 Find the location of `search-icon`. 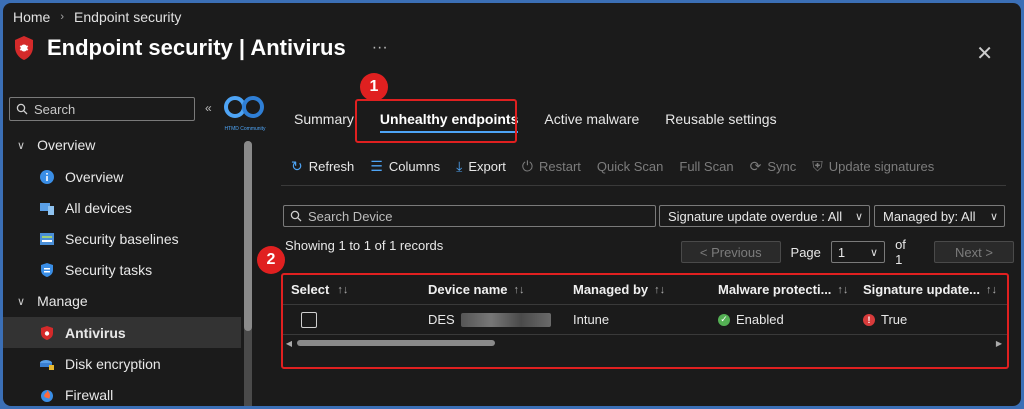

search-icon is located at coordinates (22, 109).